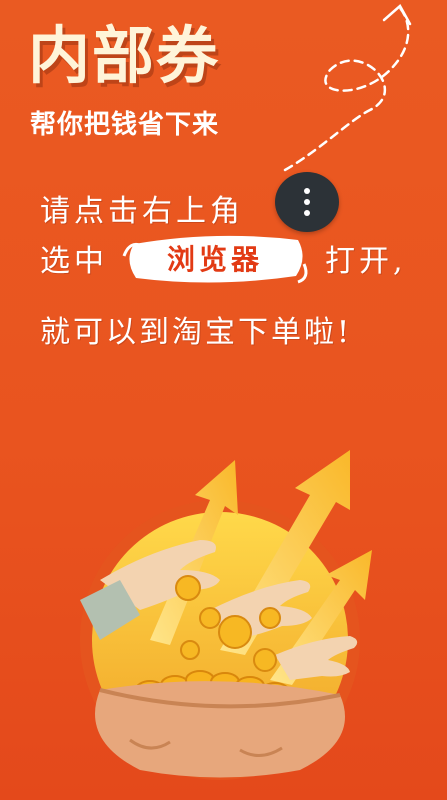 This screenshot has width=447, height=800. I want to click on browser-label: 浏览器, so click(214, 259).